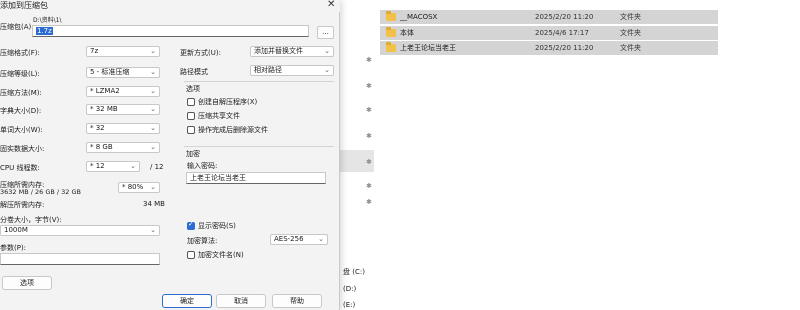 The image size is (800, 310). I want to click on drive-c-item: 盘 (C:), so click(354, 272).